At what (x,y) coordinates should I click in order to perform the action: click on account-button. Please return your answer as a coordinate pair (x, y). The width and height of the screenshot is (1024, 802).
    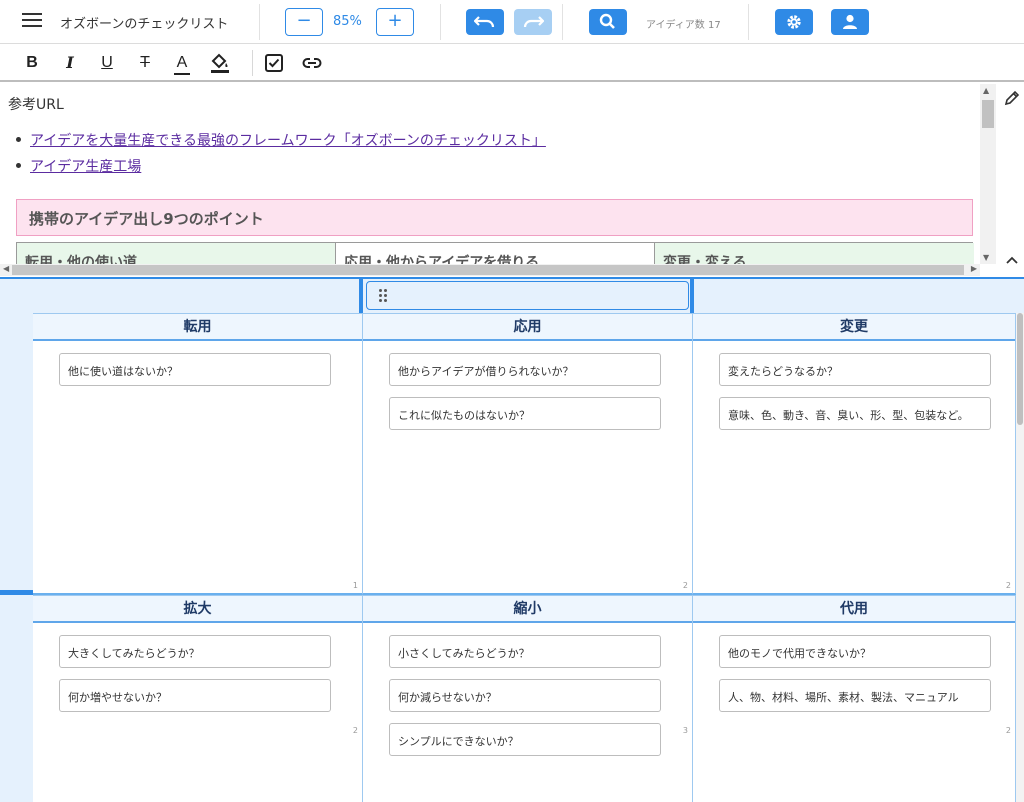
    Looking at the image, I should click on (850, 22).